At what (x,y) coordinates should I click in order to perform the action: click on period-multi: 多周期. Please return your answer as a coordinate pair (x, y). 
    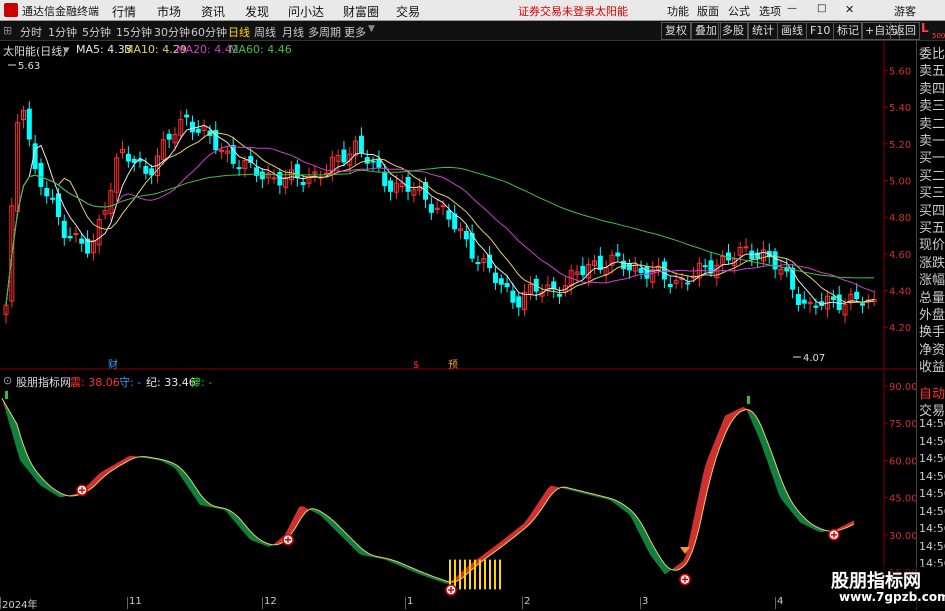
    Looking at the image, I should click on (324, 32).